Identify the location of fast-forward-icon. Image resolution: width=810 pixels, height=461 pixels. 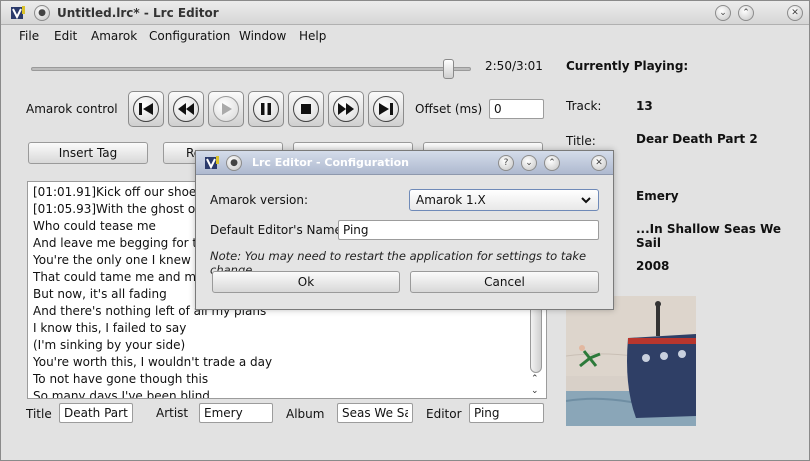
(346, 109).